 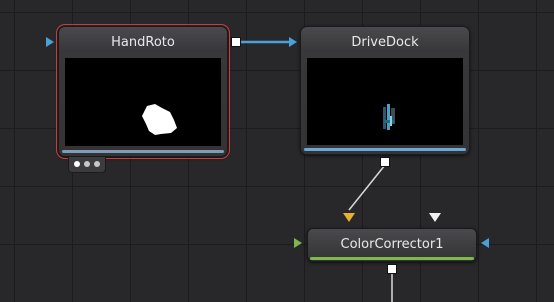 What do you see at coordinates (87, 164) in the screenshot?
I see `node-expander-dots-icon` at bounding box center [87, 164].